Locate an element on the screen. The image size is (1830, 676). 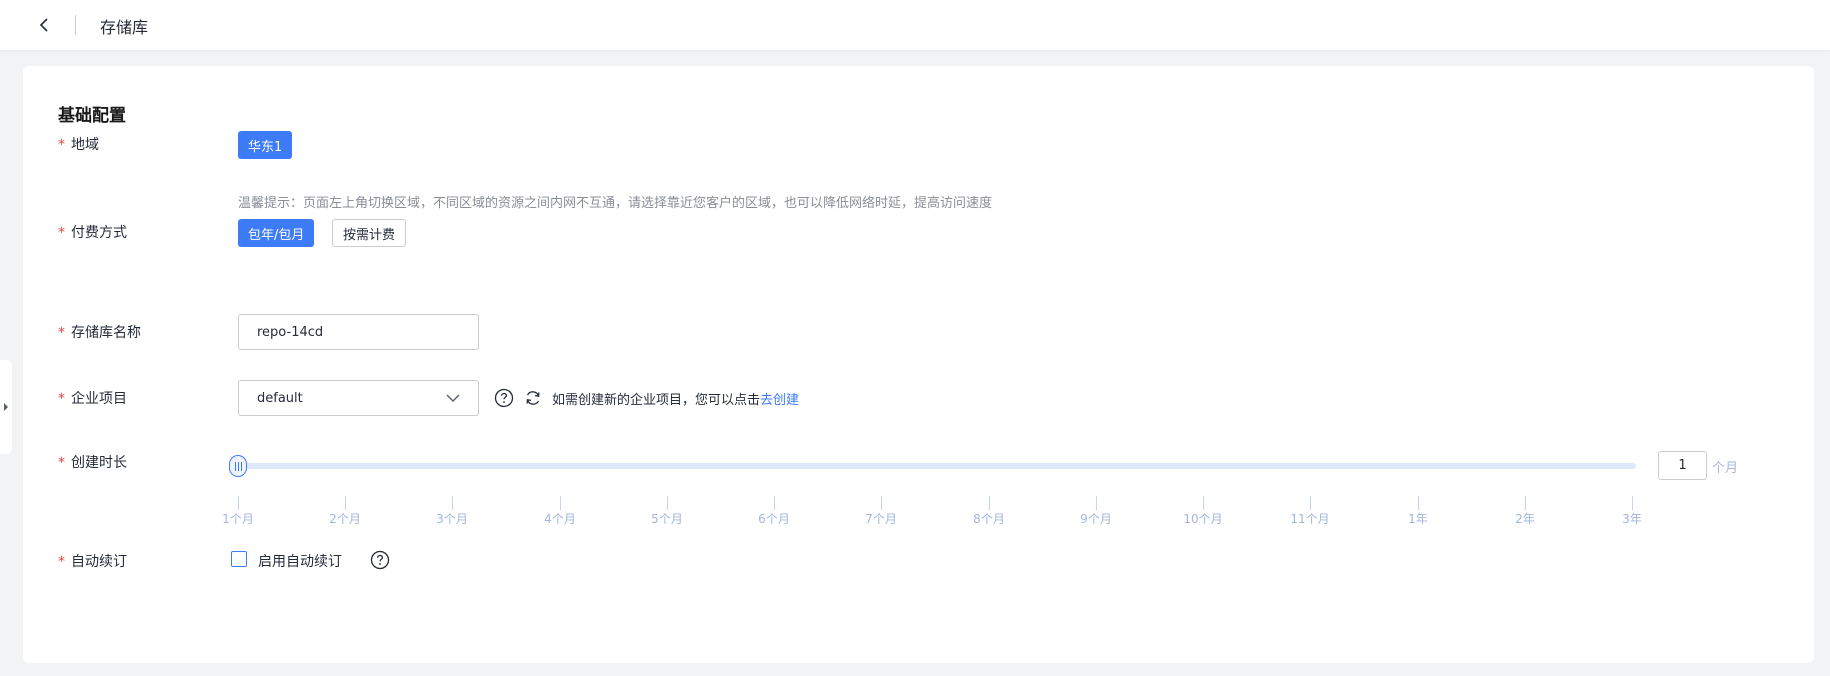
section-title: 基础配置 is located at coordinates (92, 116).